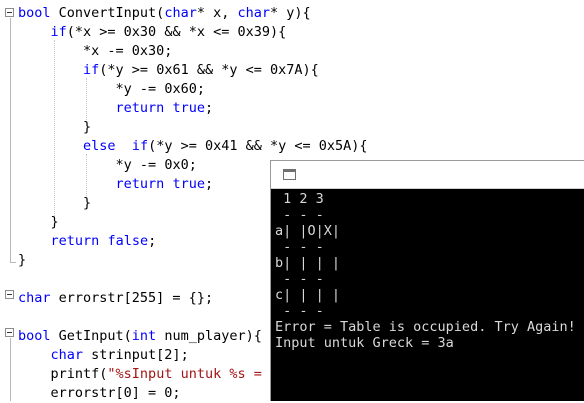  I want to click on code-token: (*x >= 0x30 && *x <= 0x39){, so click(176, 32).